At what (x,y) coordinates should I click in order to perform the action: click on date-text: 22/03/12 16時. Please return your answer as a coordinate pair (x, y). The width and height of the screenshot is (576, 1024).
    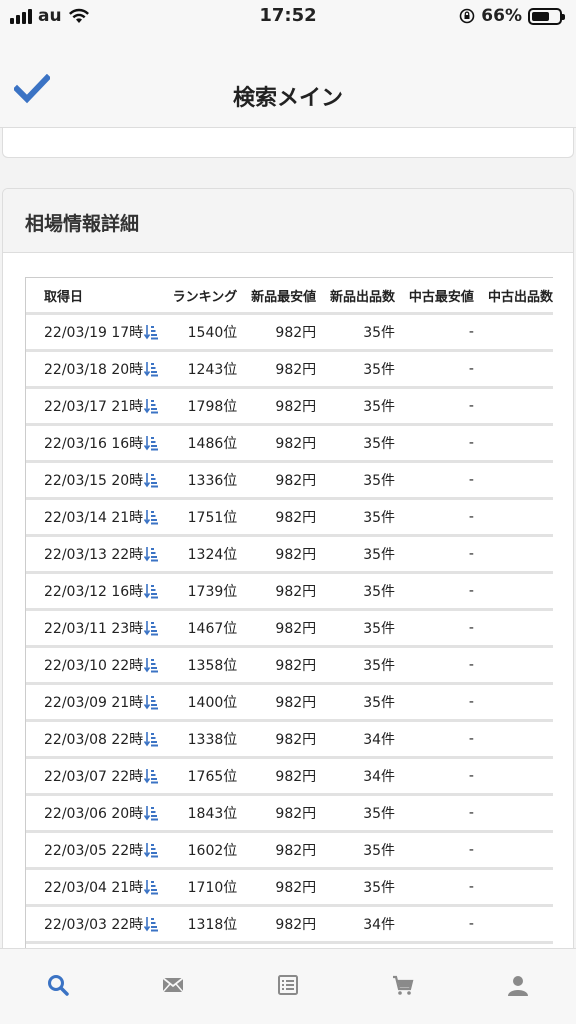
    Looking at the image, I should click on (94, 592).